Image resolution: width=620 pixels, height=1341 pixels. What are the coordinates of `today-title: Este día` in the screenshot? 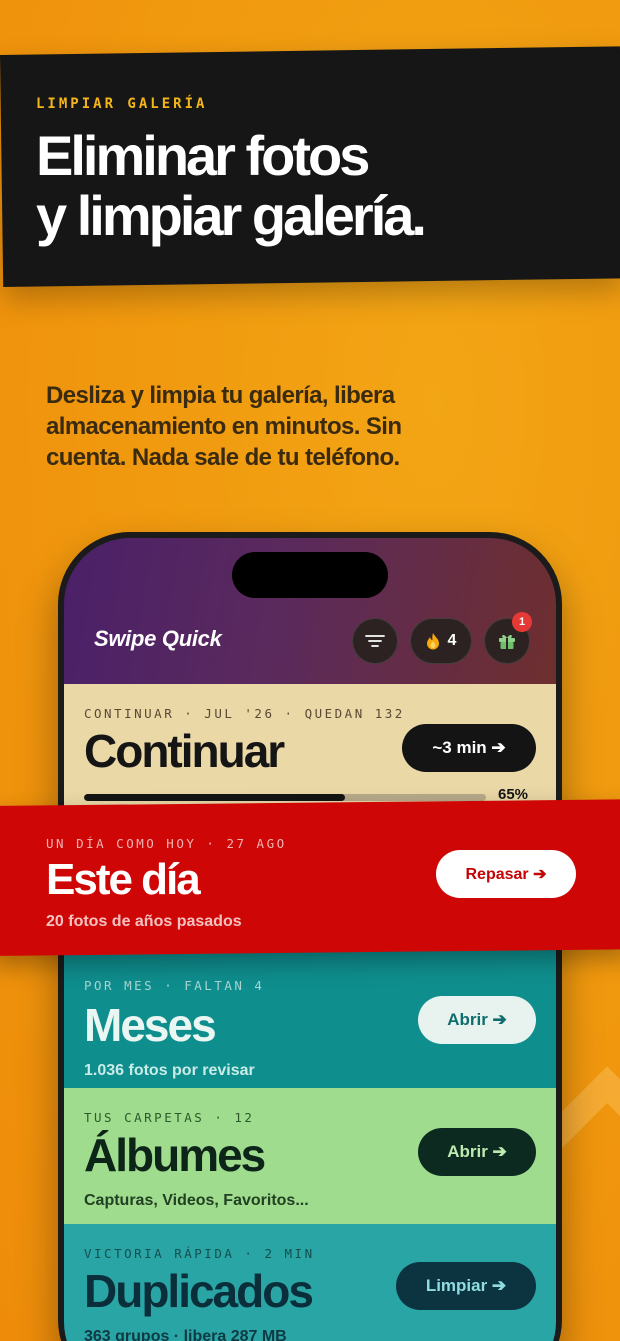 It's located at (123, 879).